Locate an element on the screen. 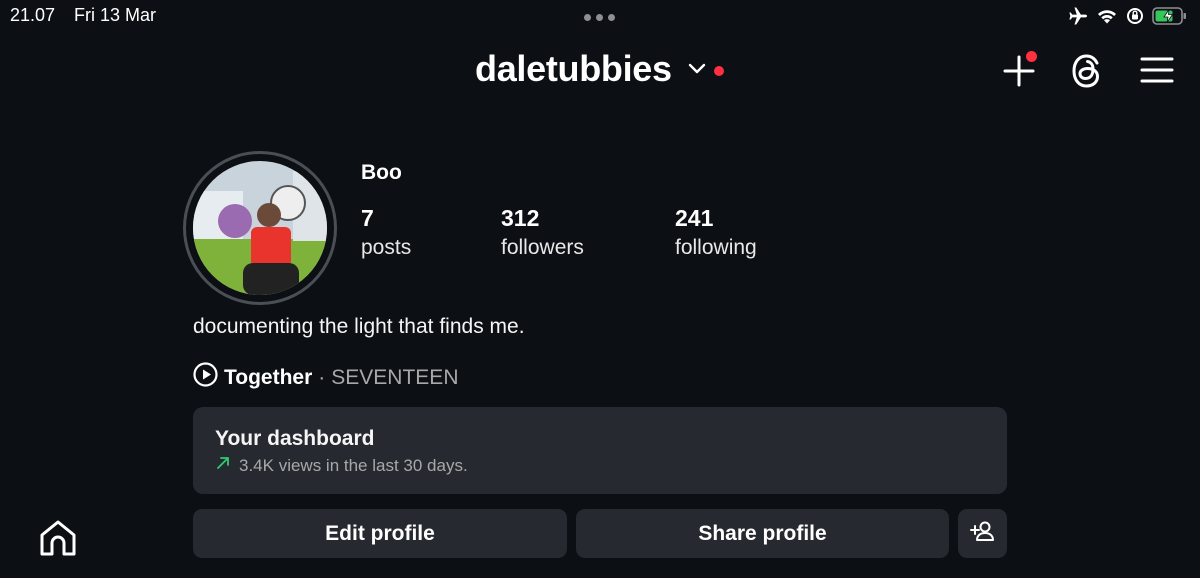  dashboard-subtitle-row: 3.4K views in the last 30 days. is located at coordinates (341, 465).